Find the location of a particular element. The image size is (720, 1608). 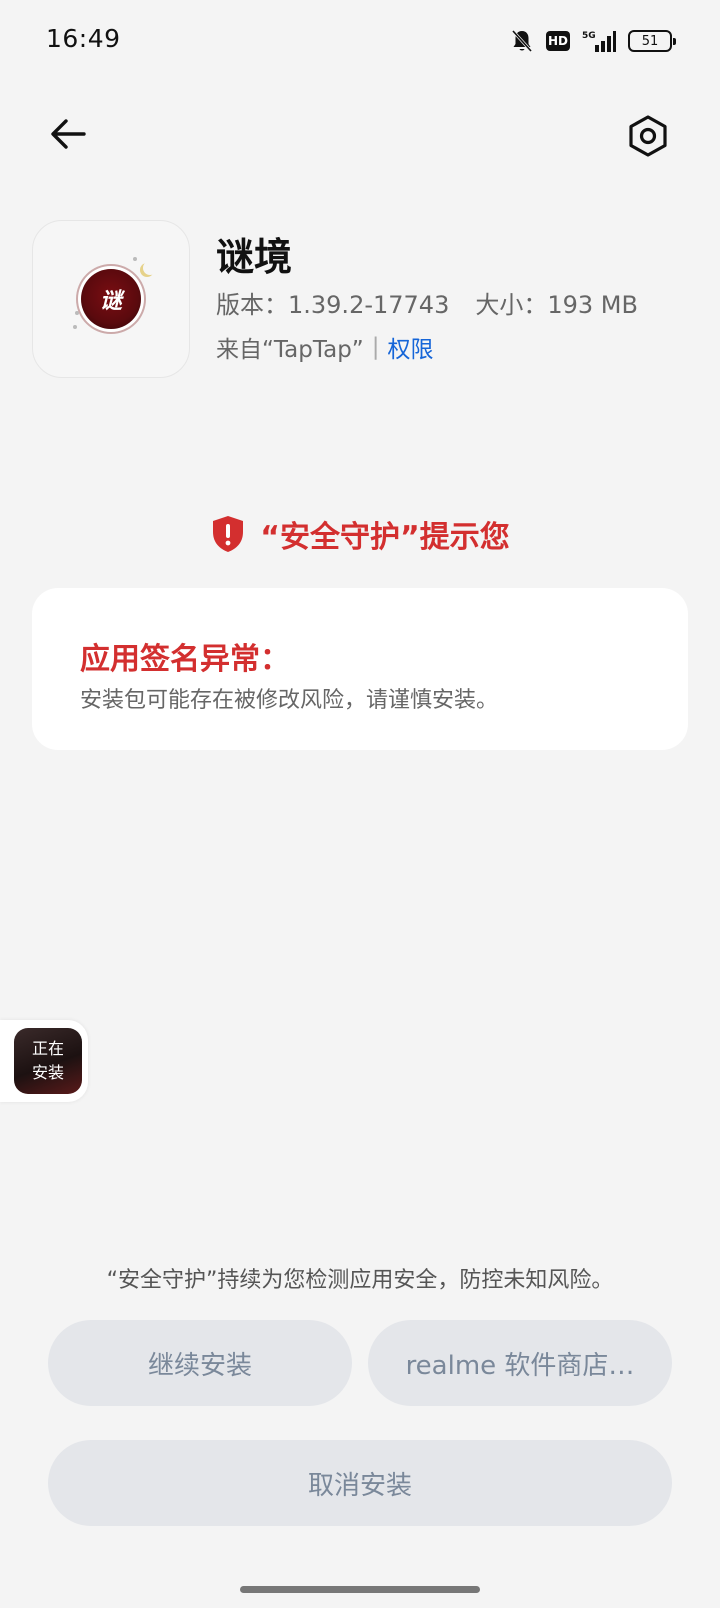

app-version: 版本：1.39.2-17743 is located at coordinates (333, 305).